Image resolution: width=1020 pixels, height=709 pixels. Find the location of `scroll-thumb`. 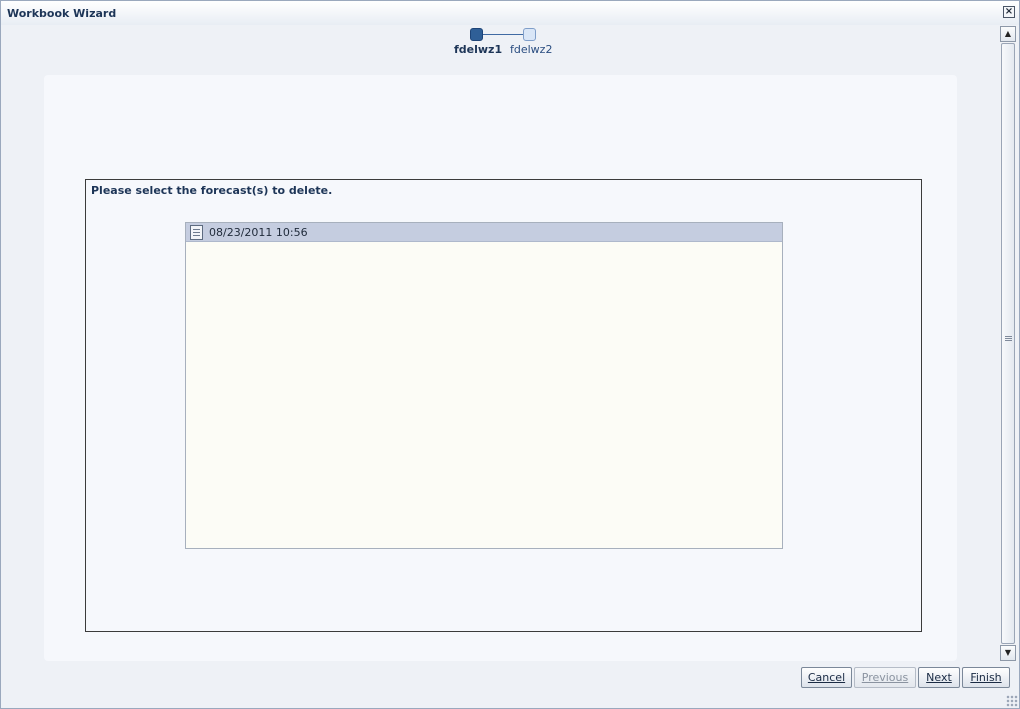

scroll-thumb is located at coordinates (1008, 343).